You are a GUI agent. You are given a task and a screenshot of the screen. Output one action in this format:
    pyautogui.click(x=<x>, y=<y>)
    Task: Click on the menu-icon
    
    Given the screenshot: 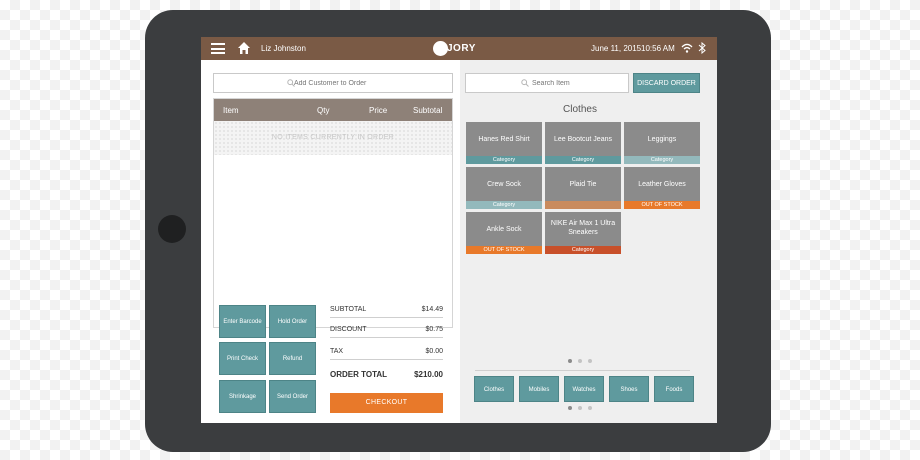 What is the action you would take?
    pyautogui.click(x=218, y=48)
    